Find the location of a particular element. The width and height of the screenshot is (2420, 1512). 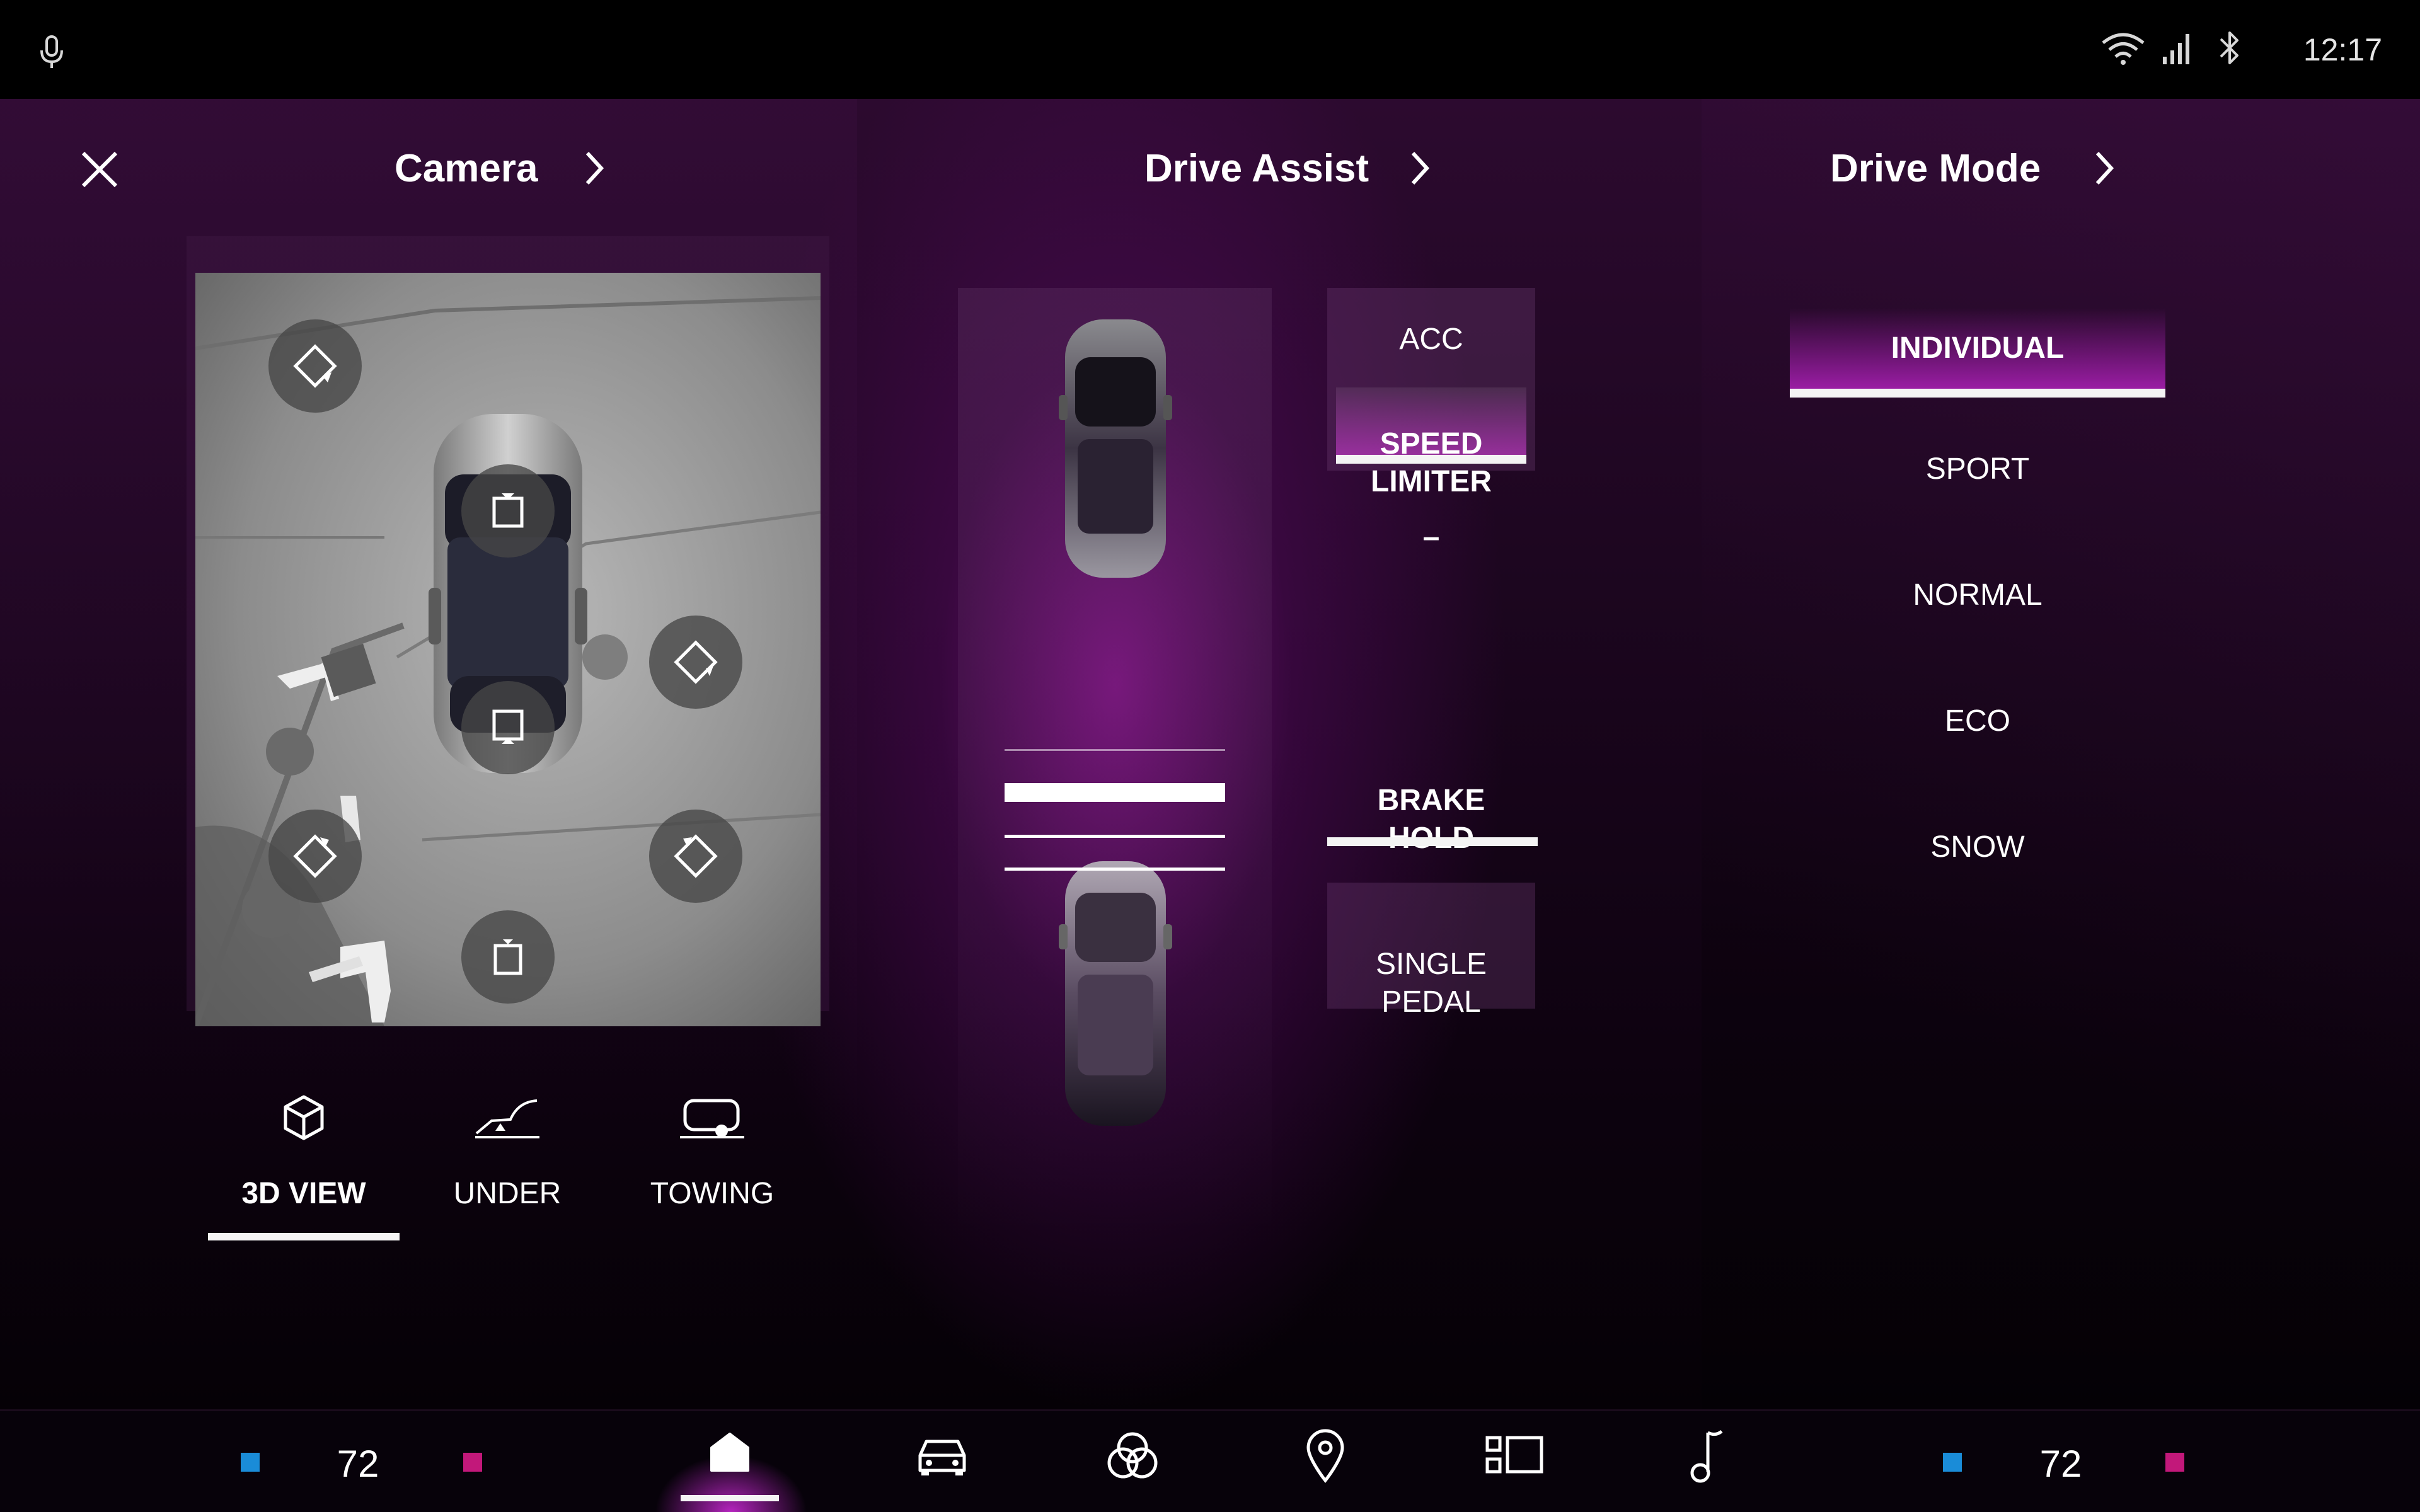

speed-limiter-button: SPEED LIMITER is located at coordinates (1431, 442).